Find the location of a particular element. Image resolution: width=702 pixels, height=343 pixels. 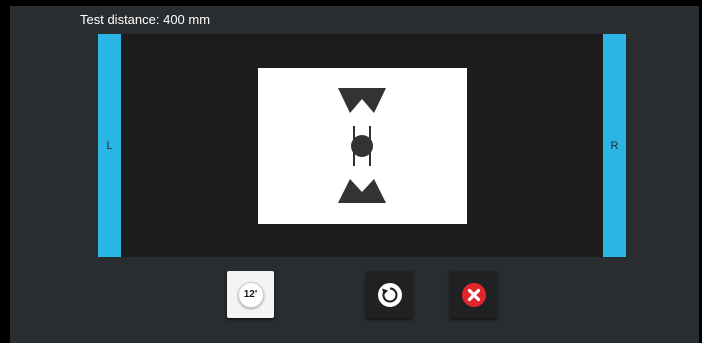

close-button is located at coordinates (473, 294).